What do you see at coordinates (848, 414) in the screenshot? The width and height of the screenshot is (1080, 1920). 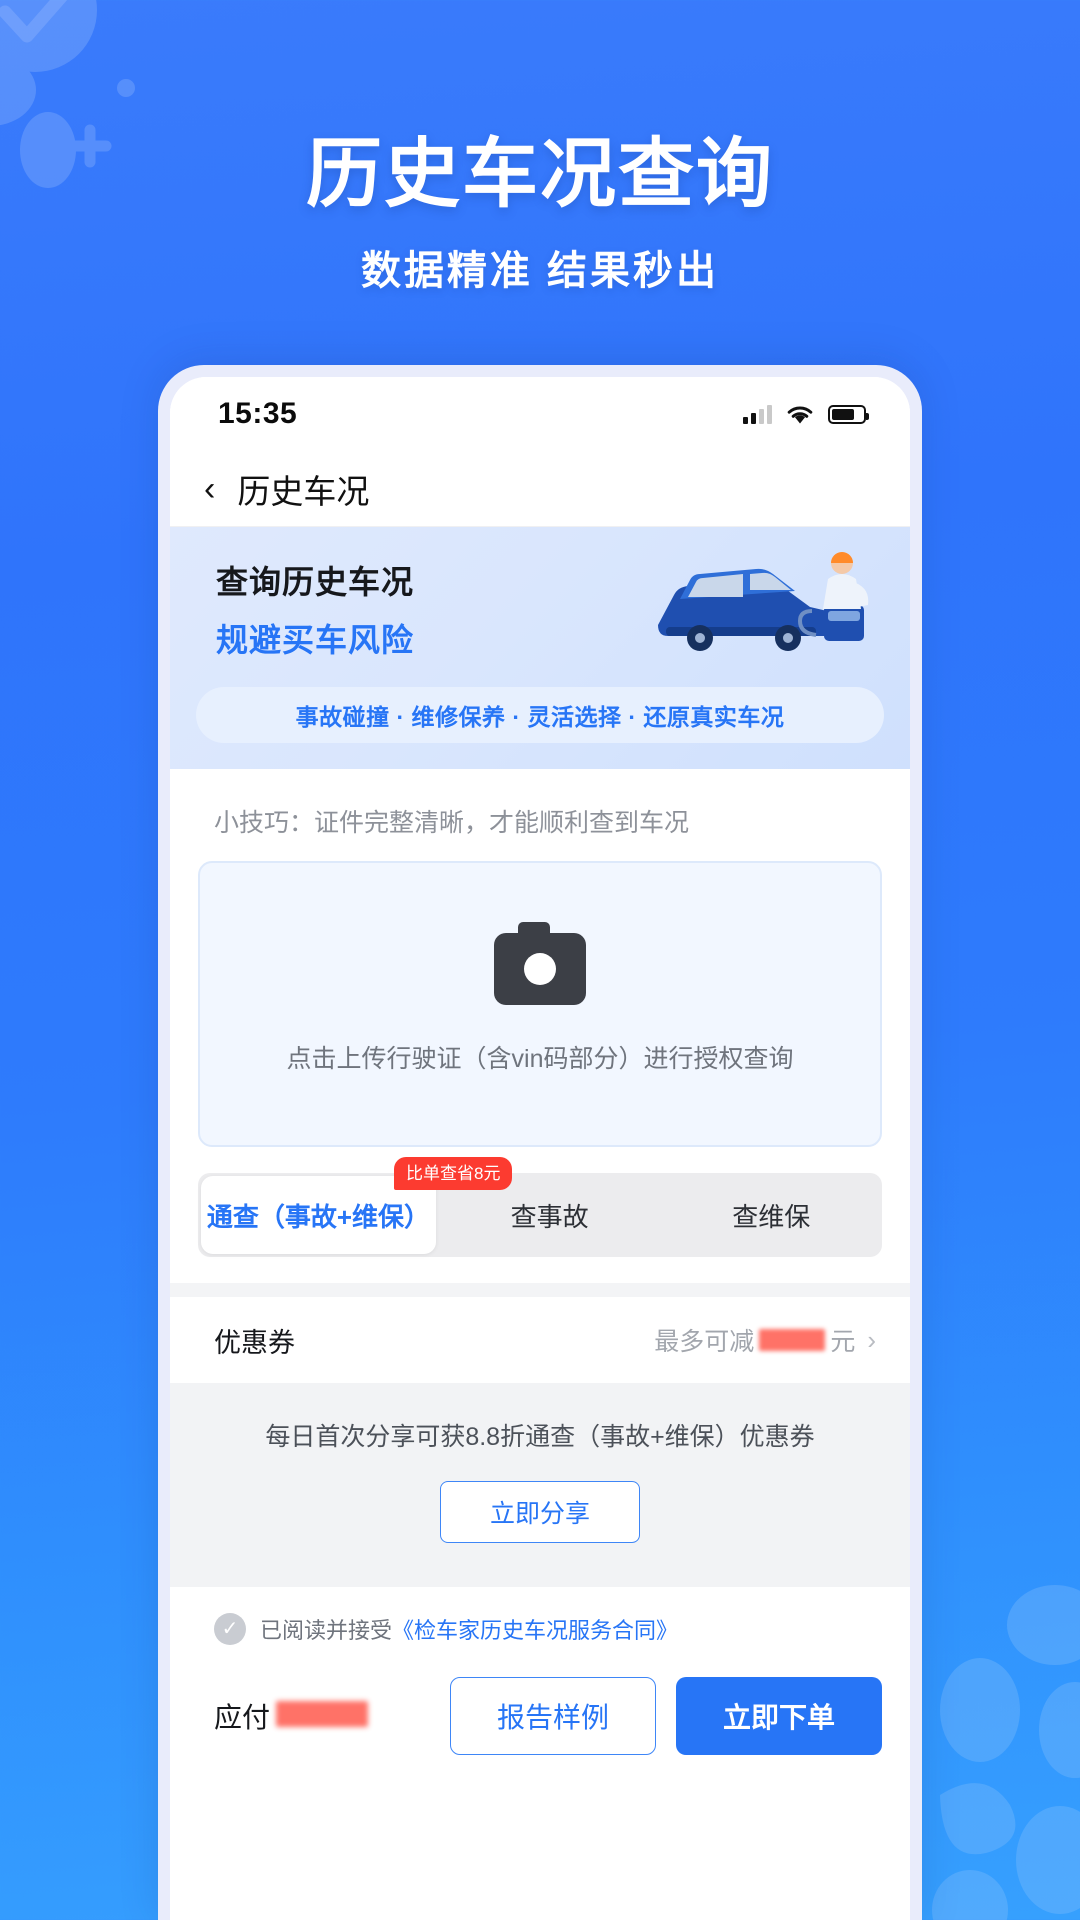 I see `battery-icon` at bounding box center [848, 414].